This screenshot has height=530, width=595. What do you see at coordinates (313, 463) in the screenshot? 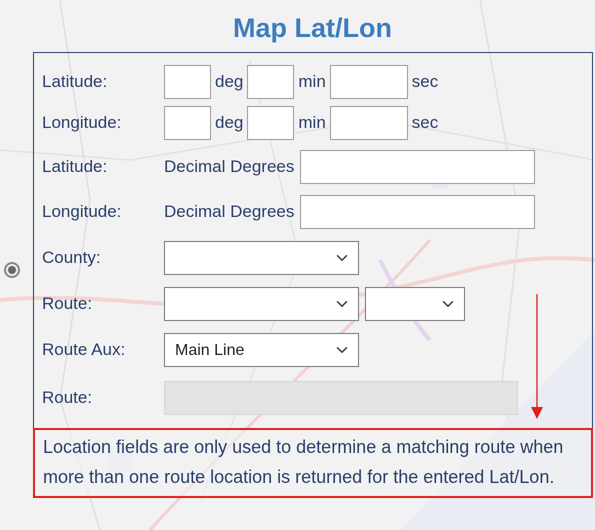
I see `note-text: Location fields are only used to determine a matching route when more than one route location is returned for the entered Lat/Lon.` at bounding box center [313, 463].